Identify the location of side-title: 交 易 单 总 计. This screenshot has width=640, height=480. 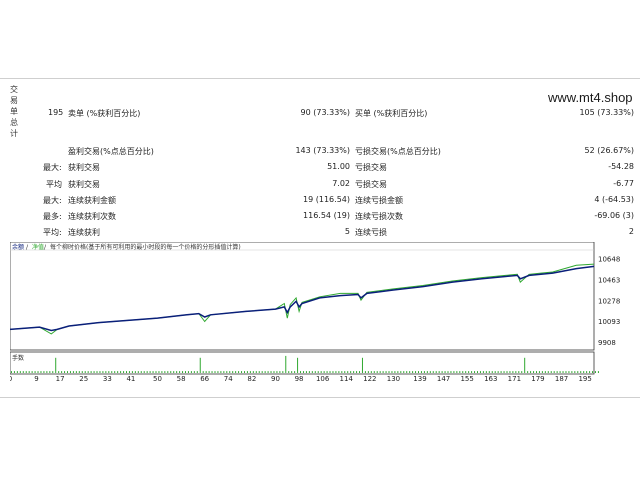
(14, 111).